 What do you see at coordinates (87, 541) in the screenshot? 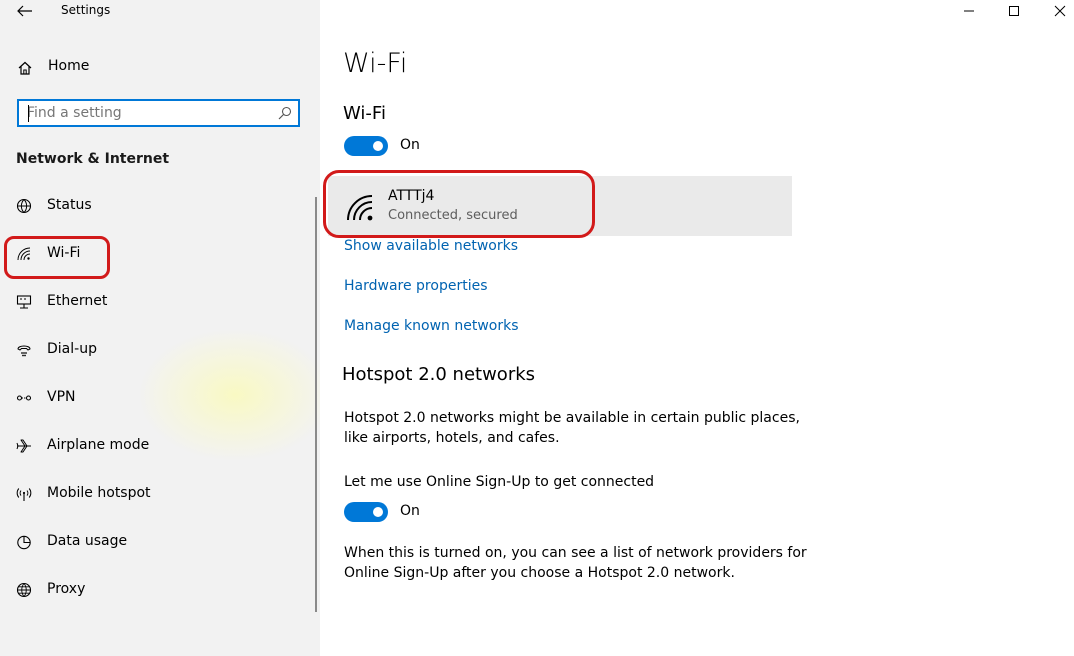
I see `sidebar-item-label: Data usage` at bounding box center [87, 541].